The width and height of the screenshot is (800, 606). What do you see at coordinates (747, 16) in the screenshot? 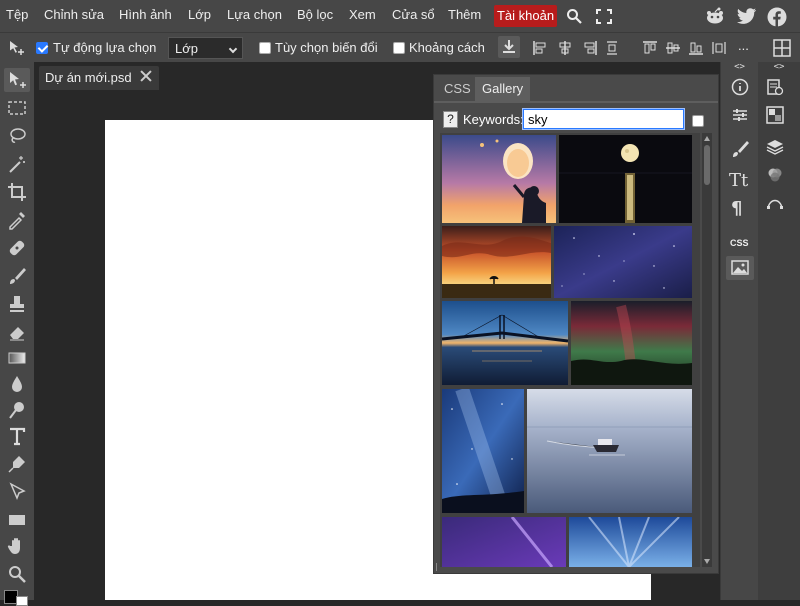
I see `twitter-icon` at bounding box center [747, 16].